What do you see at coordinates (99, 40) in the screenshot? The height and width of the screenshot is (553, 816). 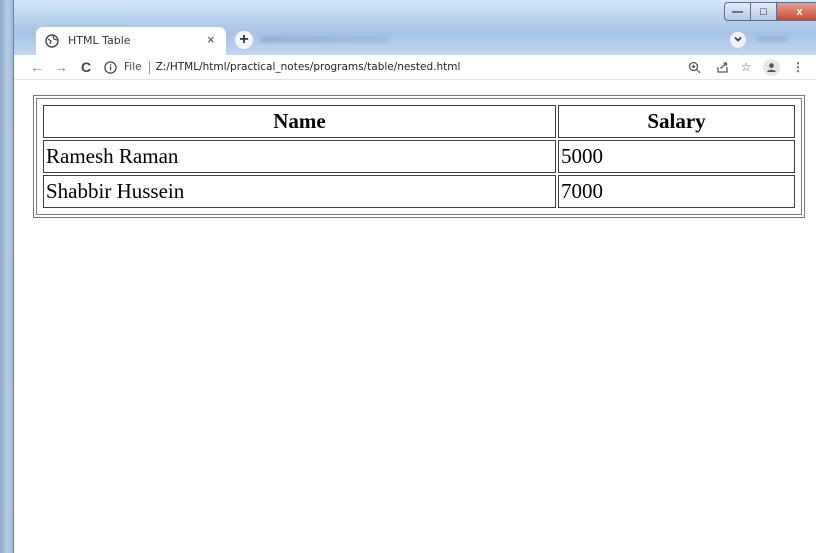 I see `tab-title: HTML Table` at bounding box center [99, 40].